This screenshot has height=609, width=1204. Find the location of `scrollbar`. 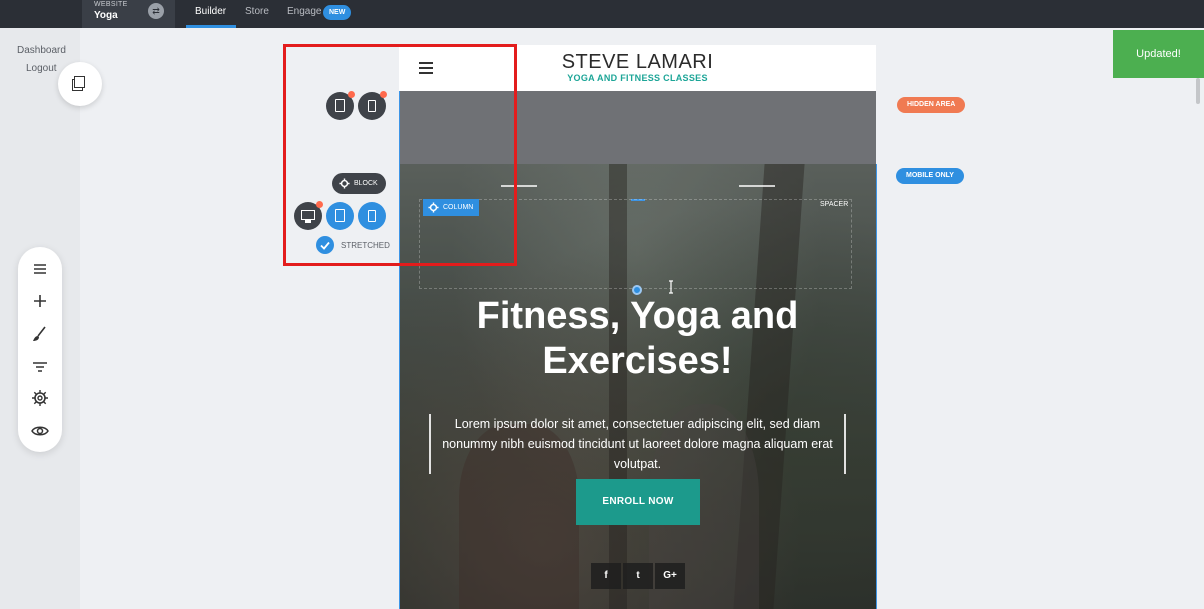

scrollbar is located at coordinates (1198, 91).